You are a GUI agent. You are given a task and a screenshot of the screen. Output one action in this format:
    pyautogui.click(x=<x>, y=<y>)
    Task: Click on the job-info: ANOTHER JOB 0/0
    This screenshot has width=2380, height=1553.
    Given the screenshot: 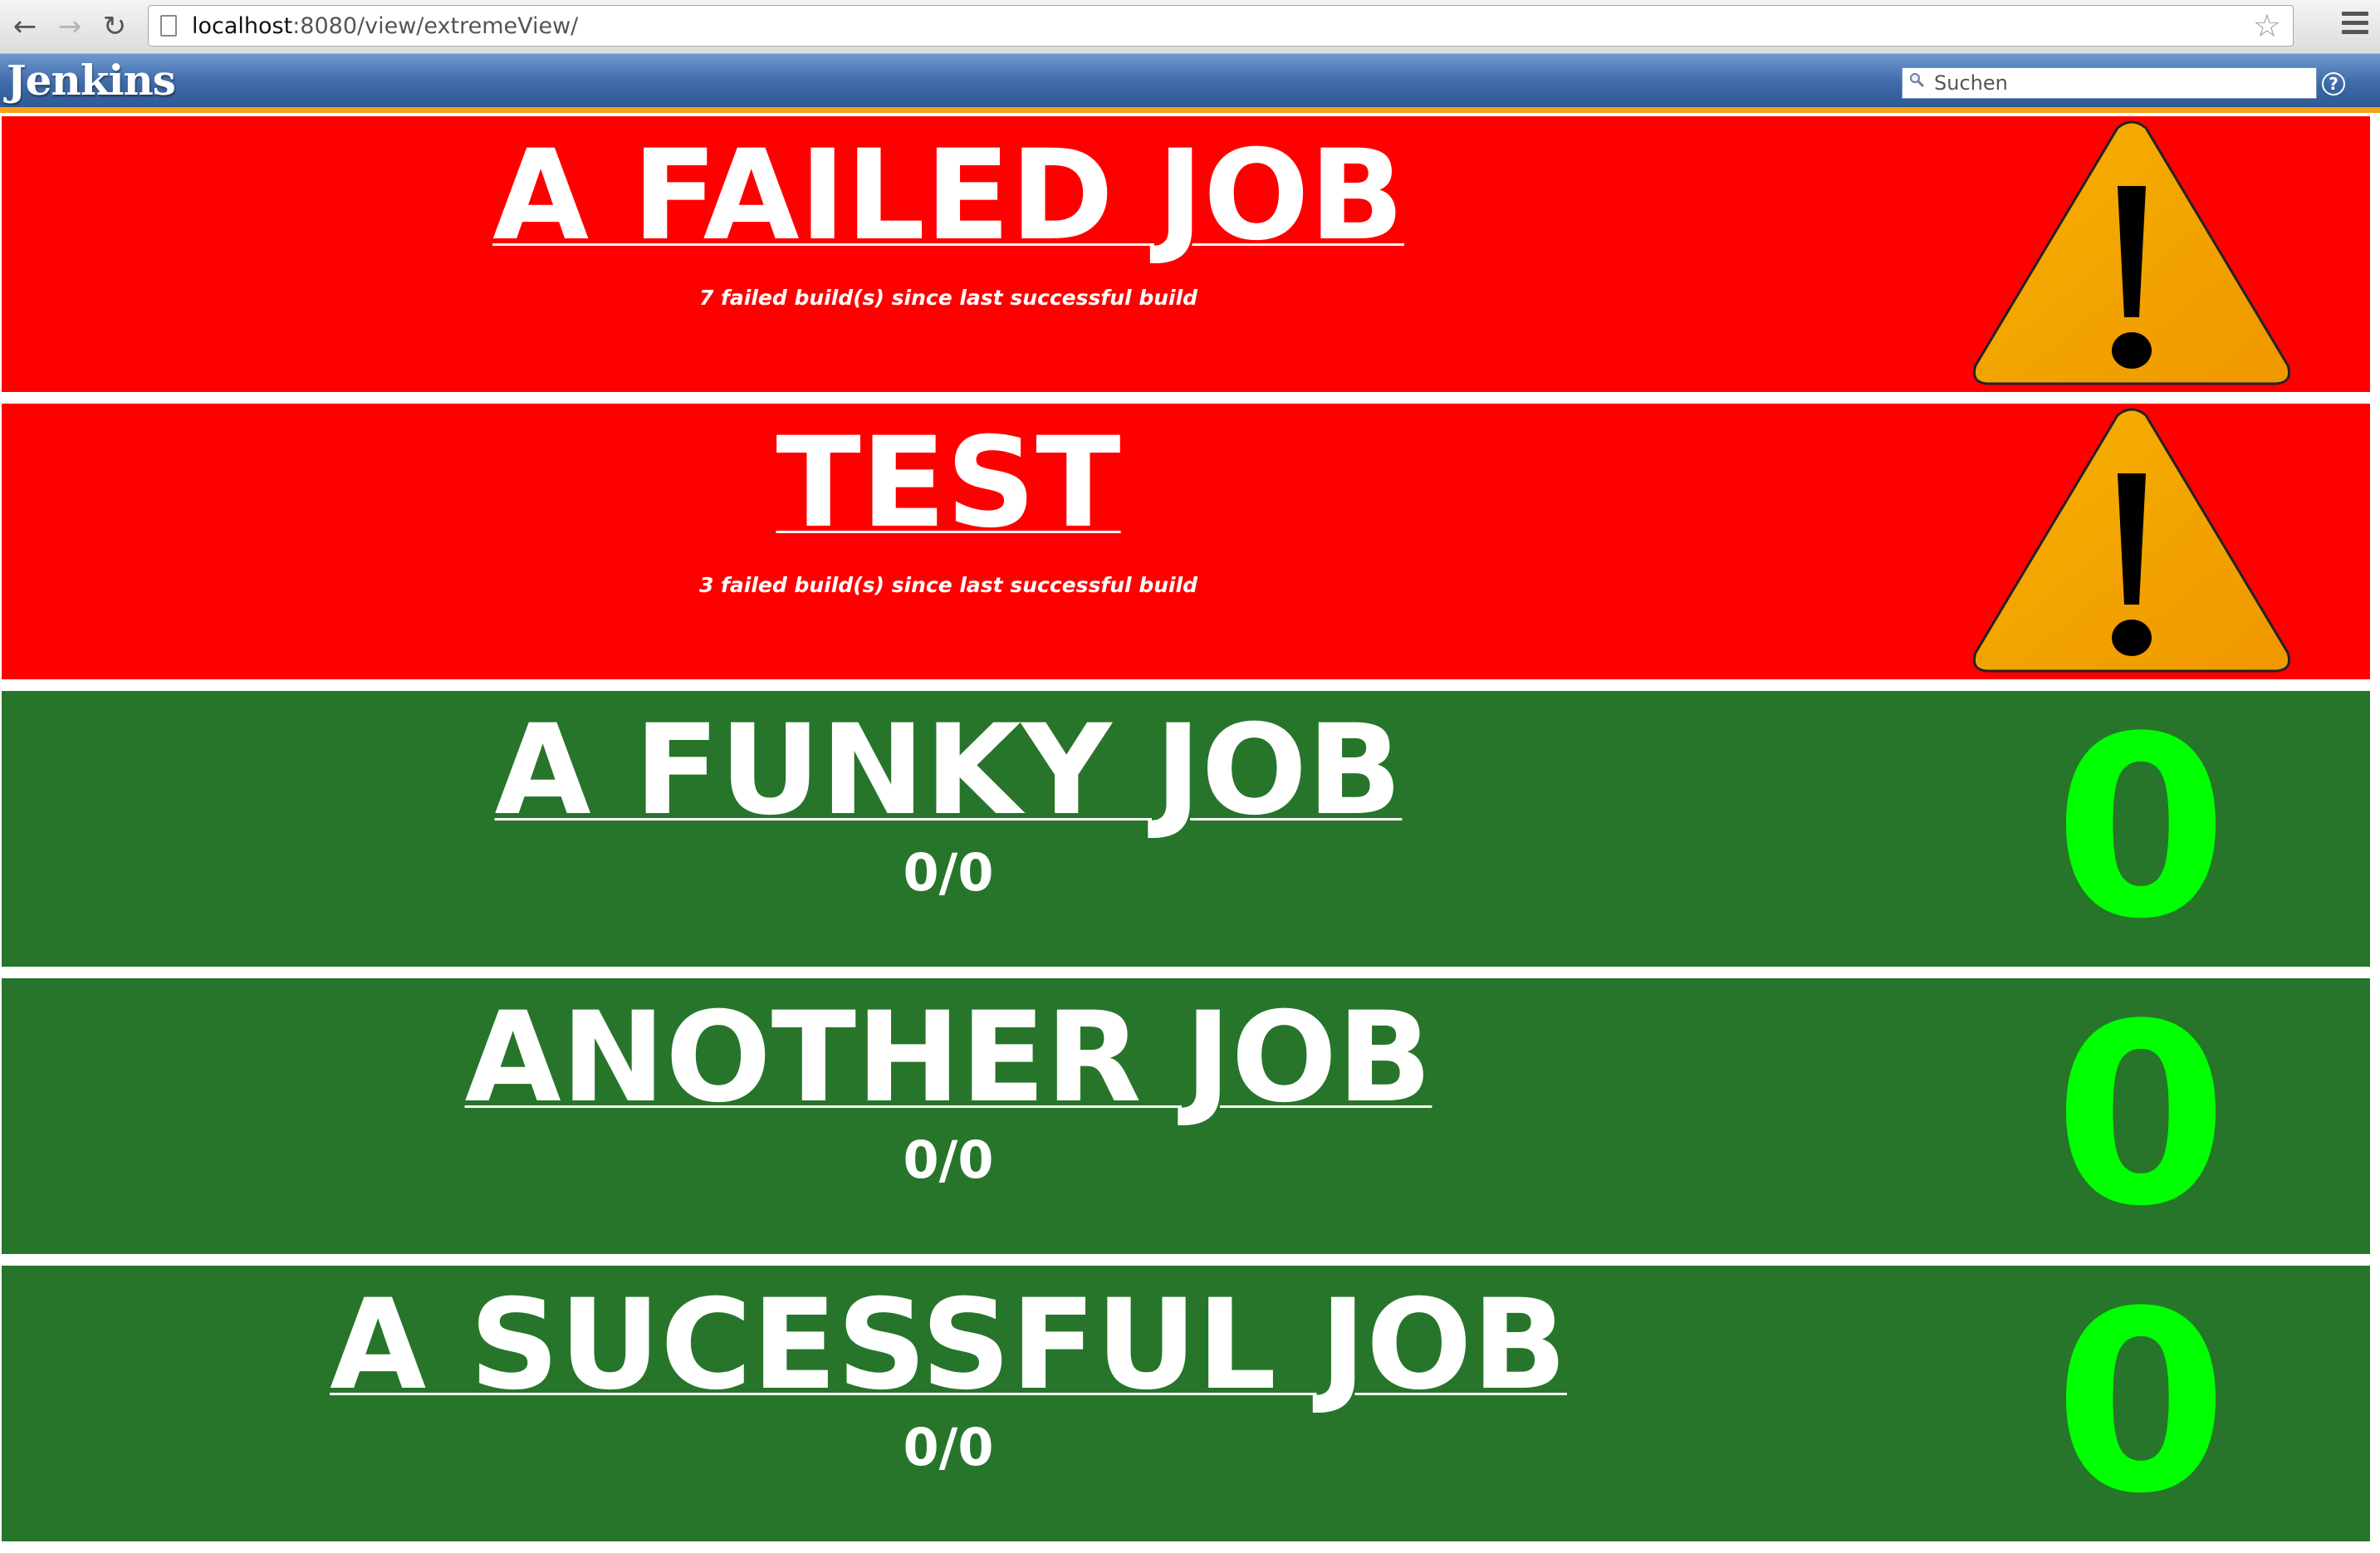 What is the action you would take?
    pyautogui.click(x=948, y=1116)
    